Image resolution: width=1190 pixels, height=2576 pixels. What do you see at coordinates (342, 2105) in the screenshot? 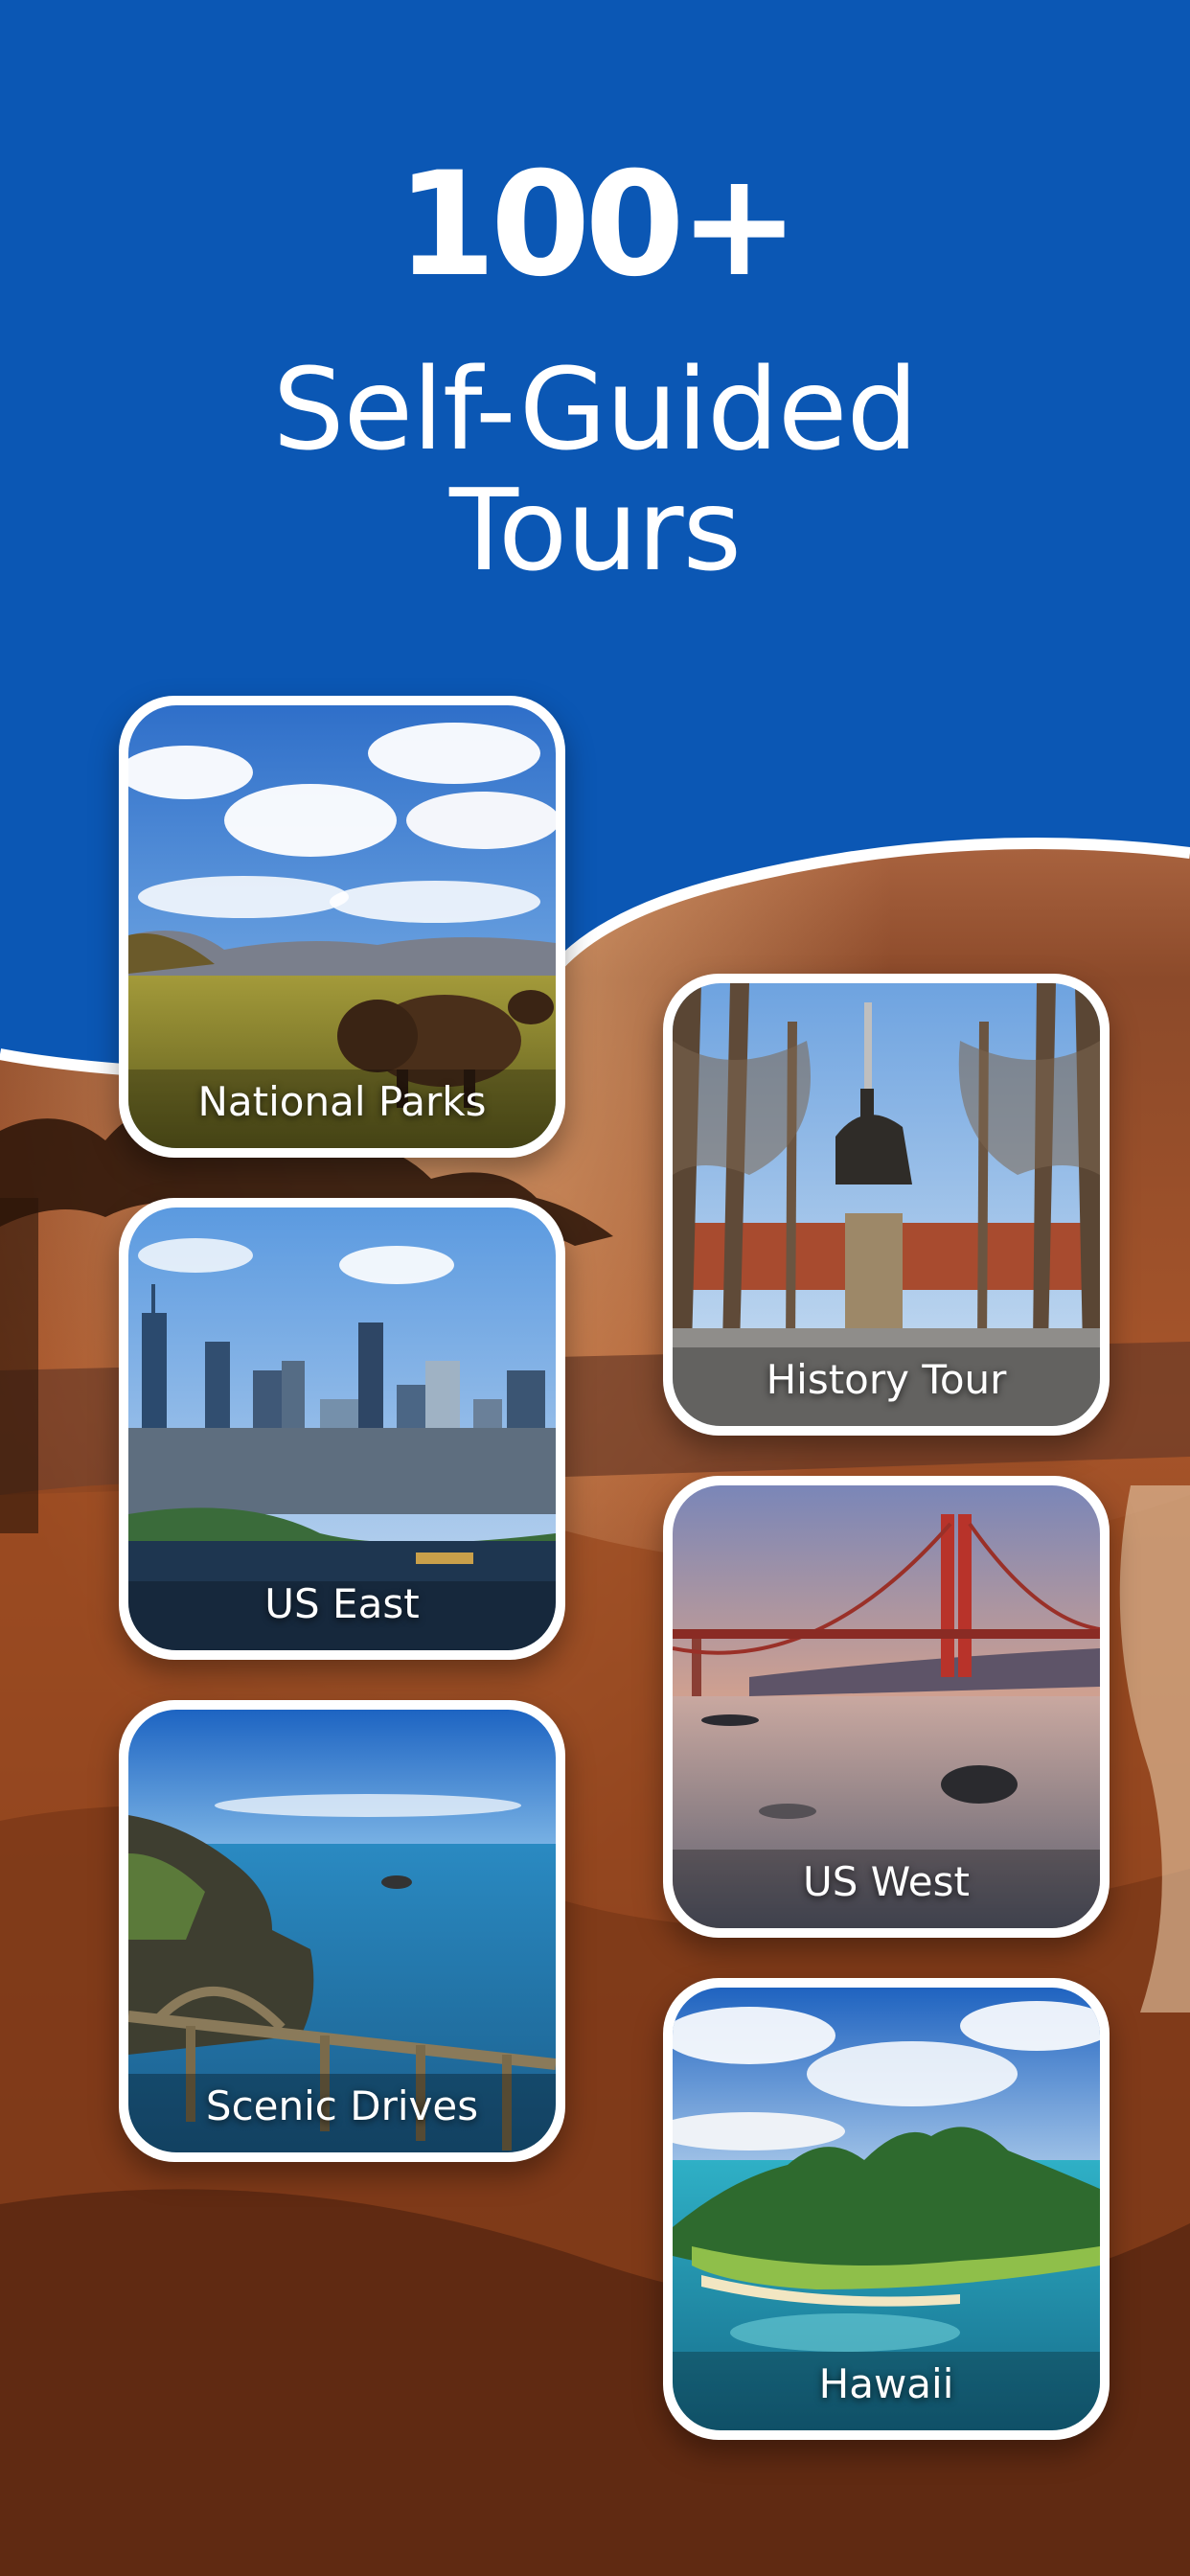
I see `tour-card-label: Scenic Drives` at bounding box center [342, 2105].